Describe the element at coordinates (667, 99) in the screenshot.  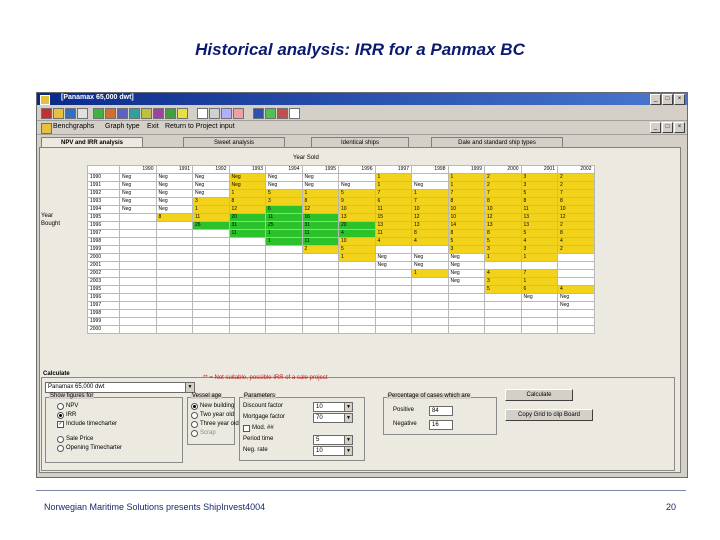
I see `maximize-button: □` at that location.